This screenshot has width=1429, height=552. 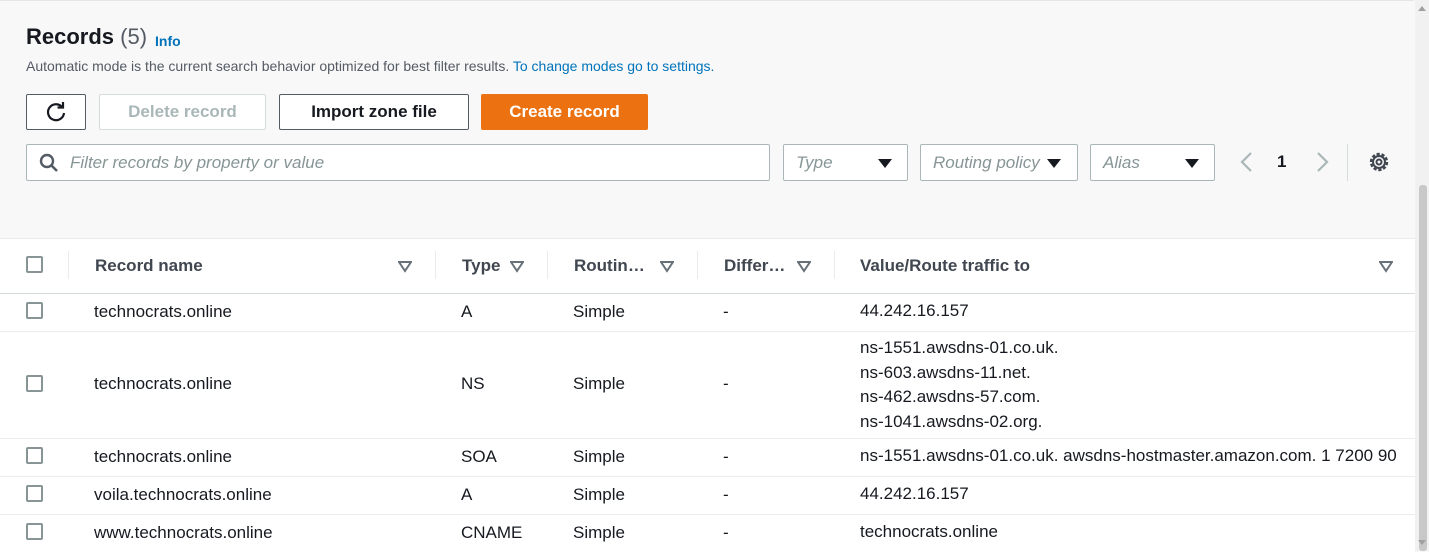 What do you see at coordinates (945, 372) in the screenshot?
I see `value-line: ns-603.awsdns-11.net.` at bounding box center [945, 372].